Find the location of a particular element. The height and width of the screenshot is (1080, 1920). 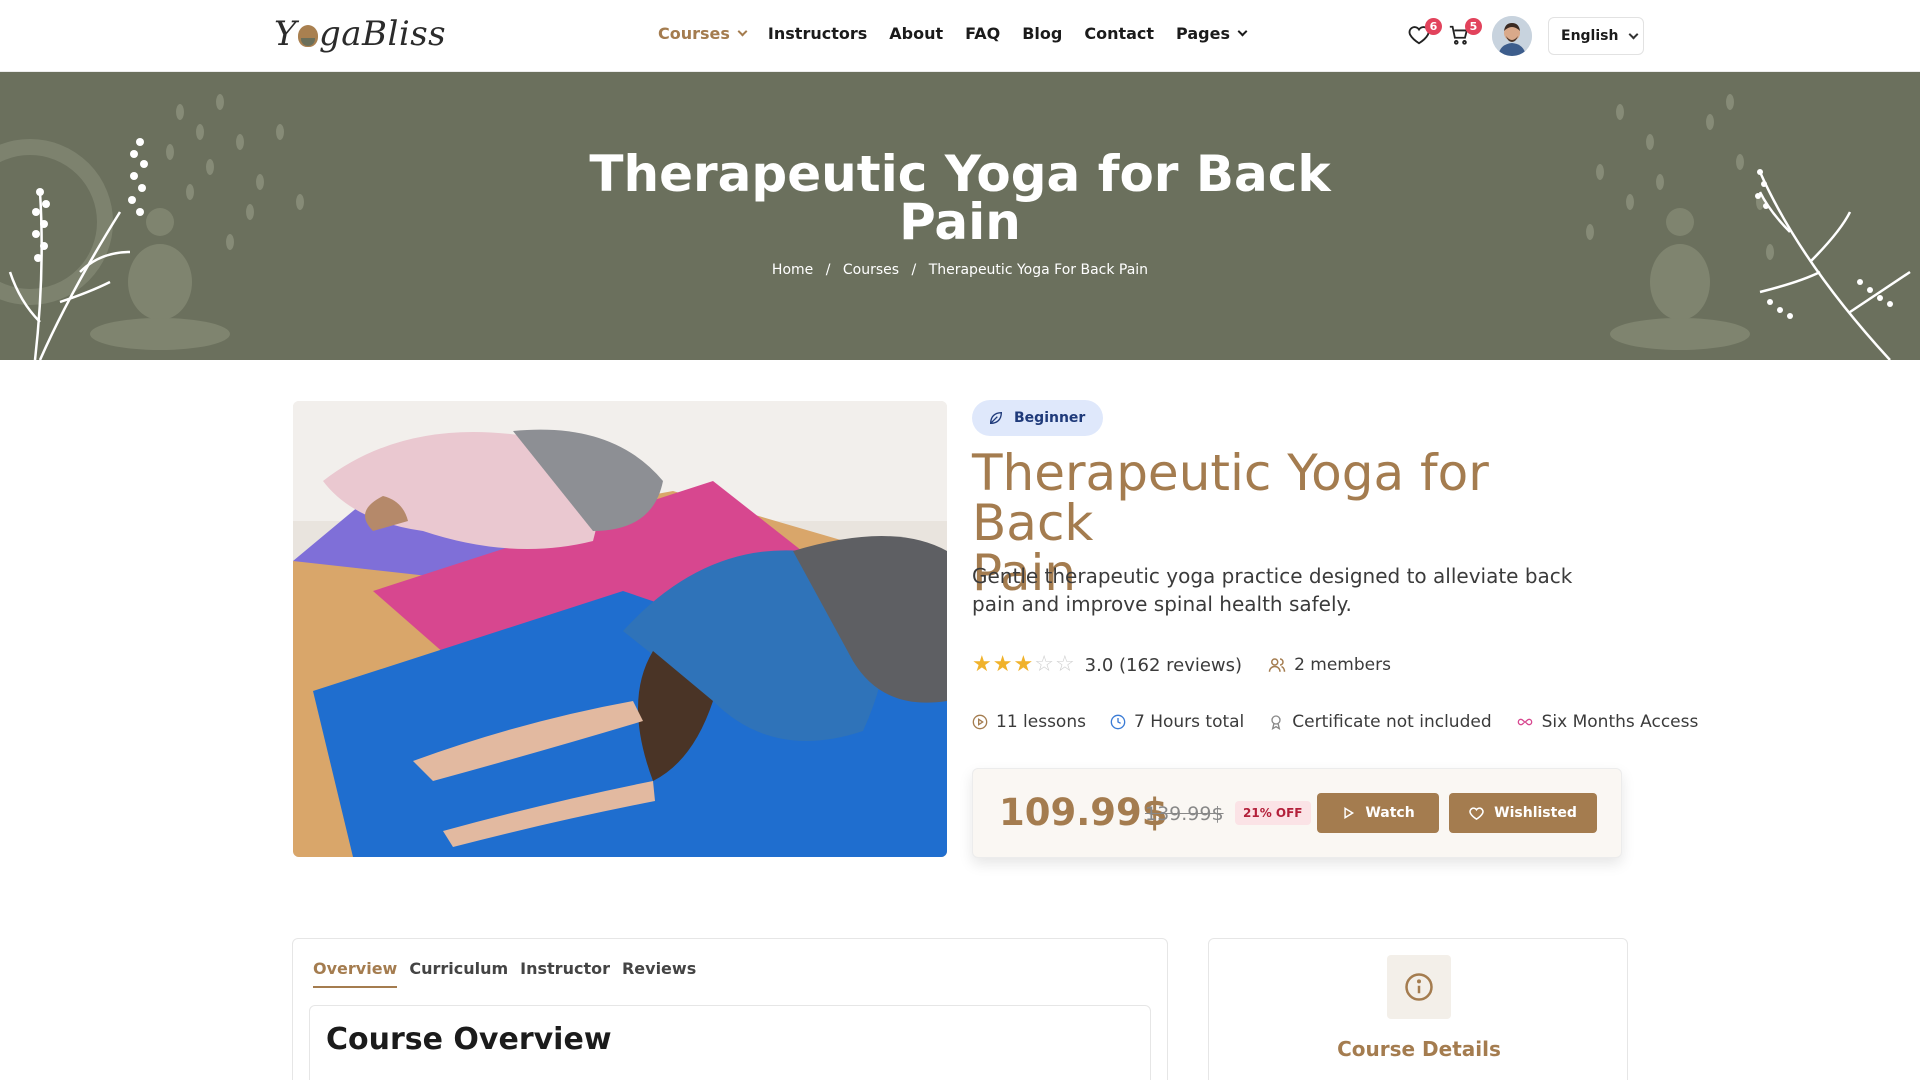

nav-about-label: About is located at coordinates (916, 33).